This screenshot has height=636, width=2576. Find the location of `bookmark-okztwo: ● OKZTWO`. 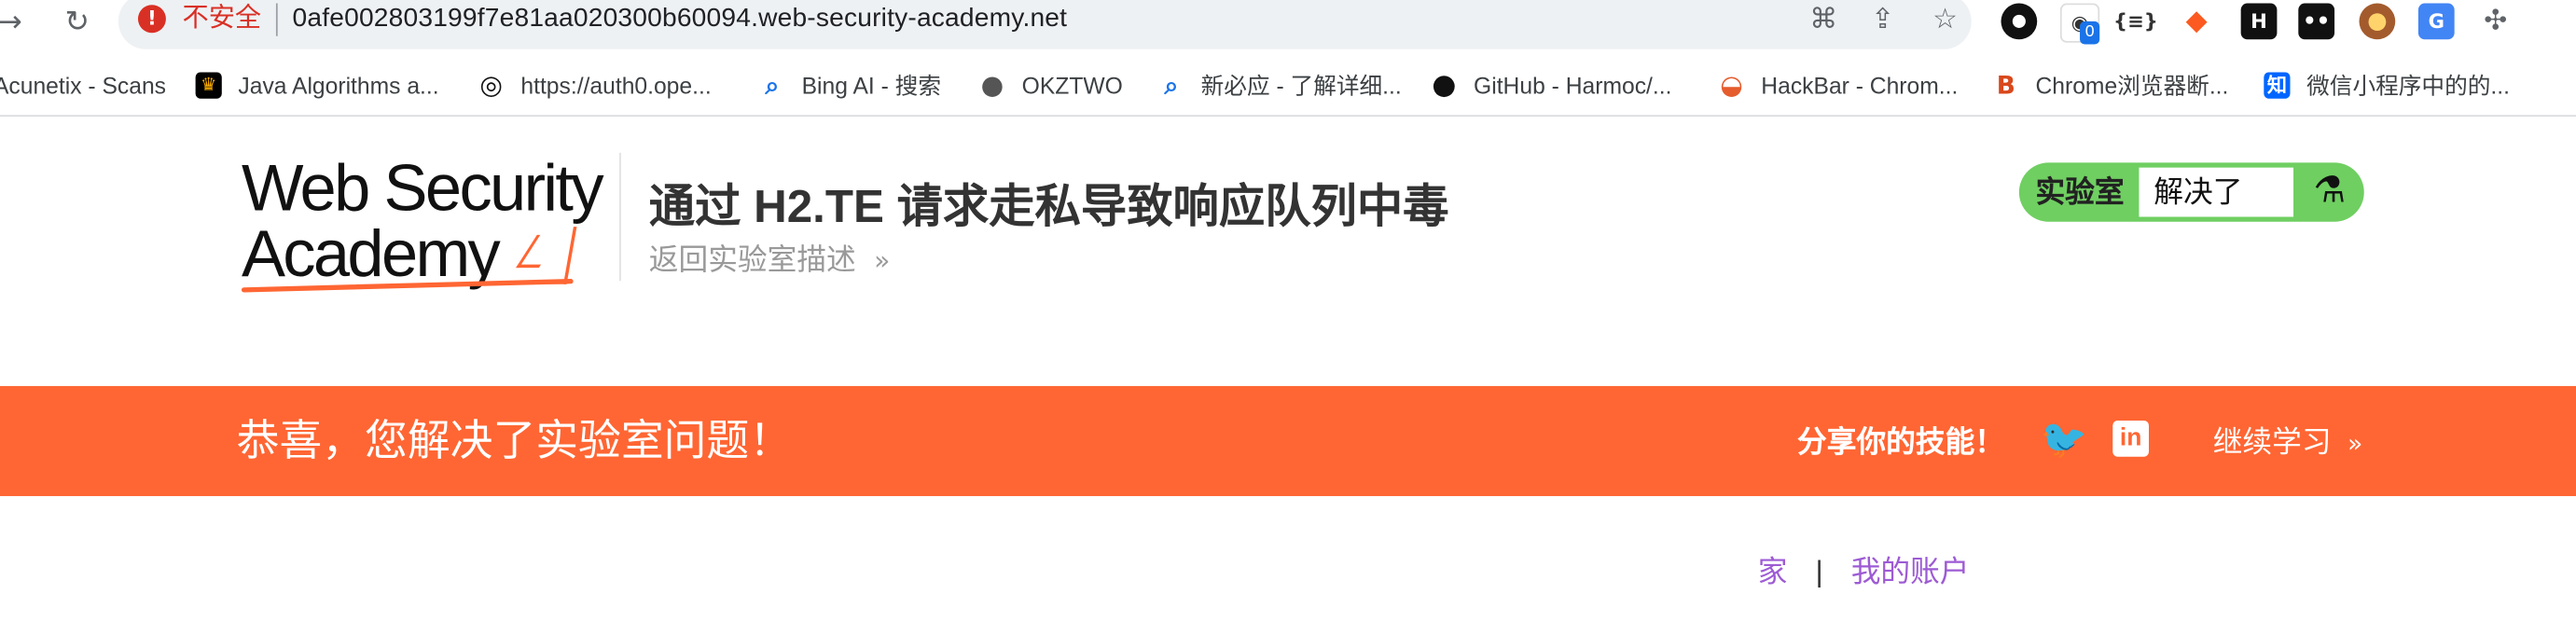

bookmark-okztwo: ● OKZTWO is located at coordinates (1051, 84).